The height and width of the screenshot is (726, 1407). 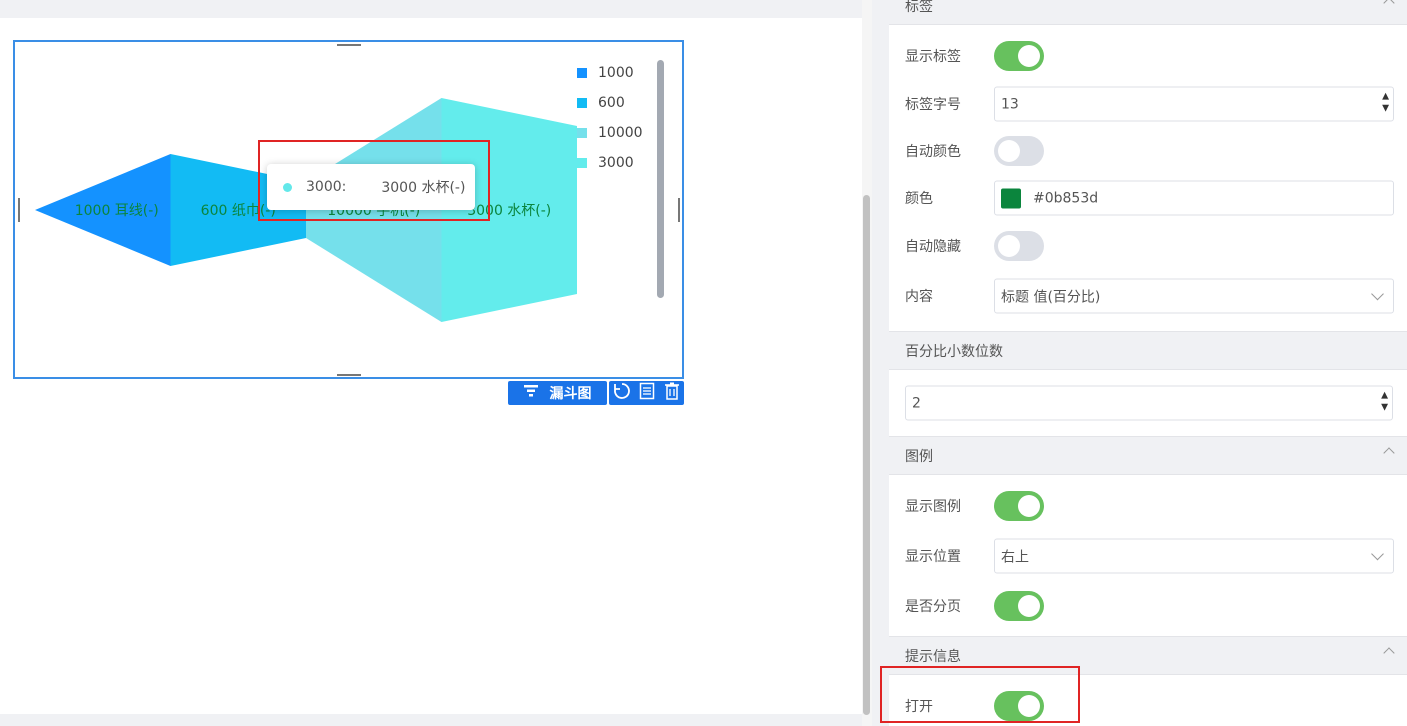 I want to click on section-header-legend: 图例, so click(x=1148, y=455).